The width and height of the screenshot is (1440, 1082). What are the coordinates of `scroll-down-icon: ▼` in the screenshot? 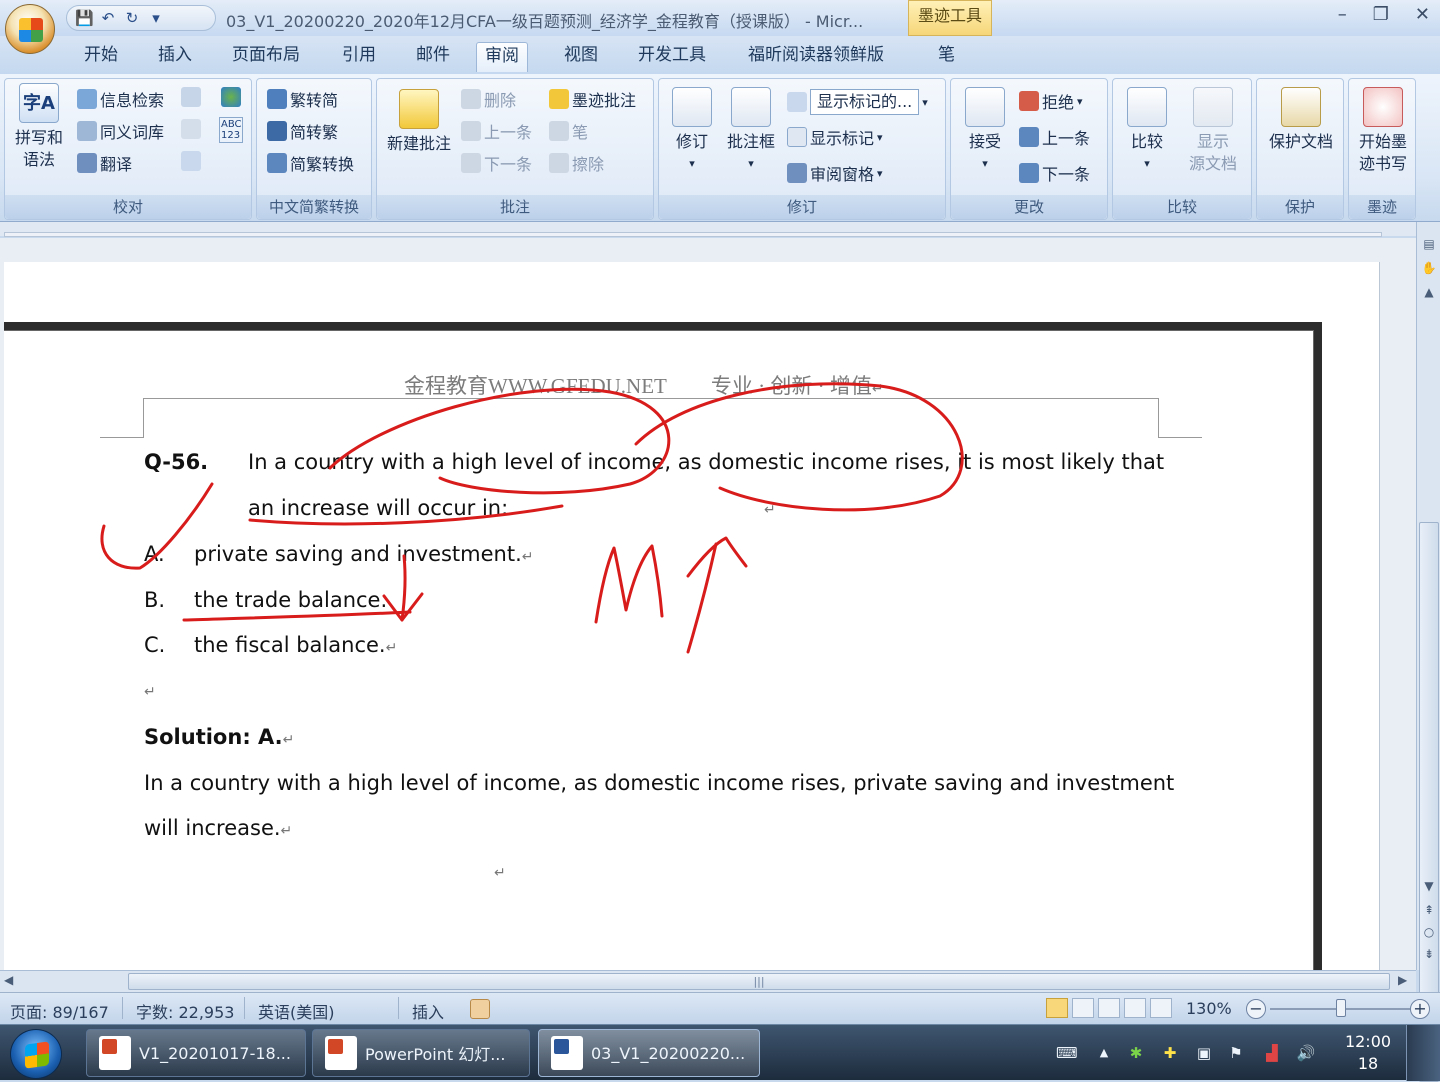 It's located at (1429, 886).